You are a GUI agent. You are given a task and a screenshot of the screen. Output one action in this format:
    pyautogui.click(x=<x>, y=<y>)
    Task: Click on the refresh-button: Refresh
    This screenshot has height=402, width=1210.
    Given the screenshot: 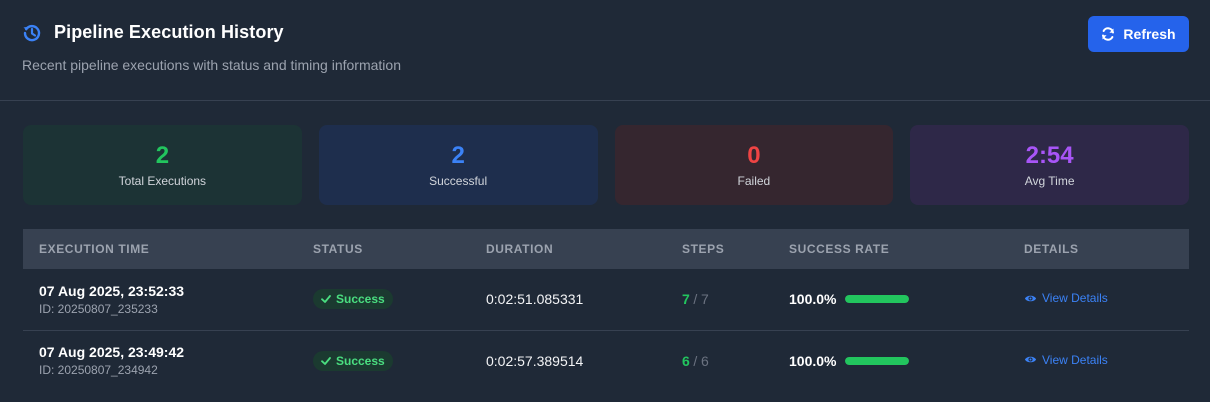 What is the action you would take?
    pyautogui.click(x=1138, y=34)
    